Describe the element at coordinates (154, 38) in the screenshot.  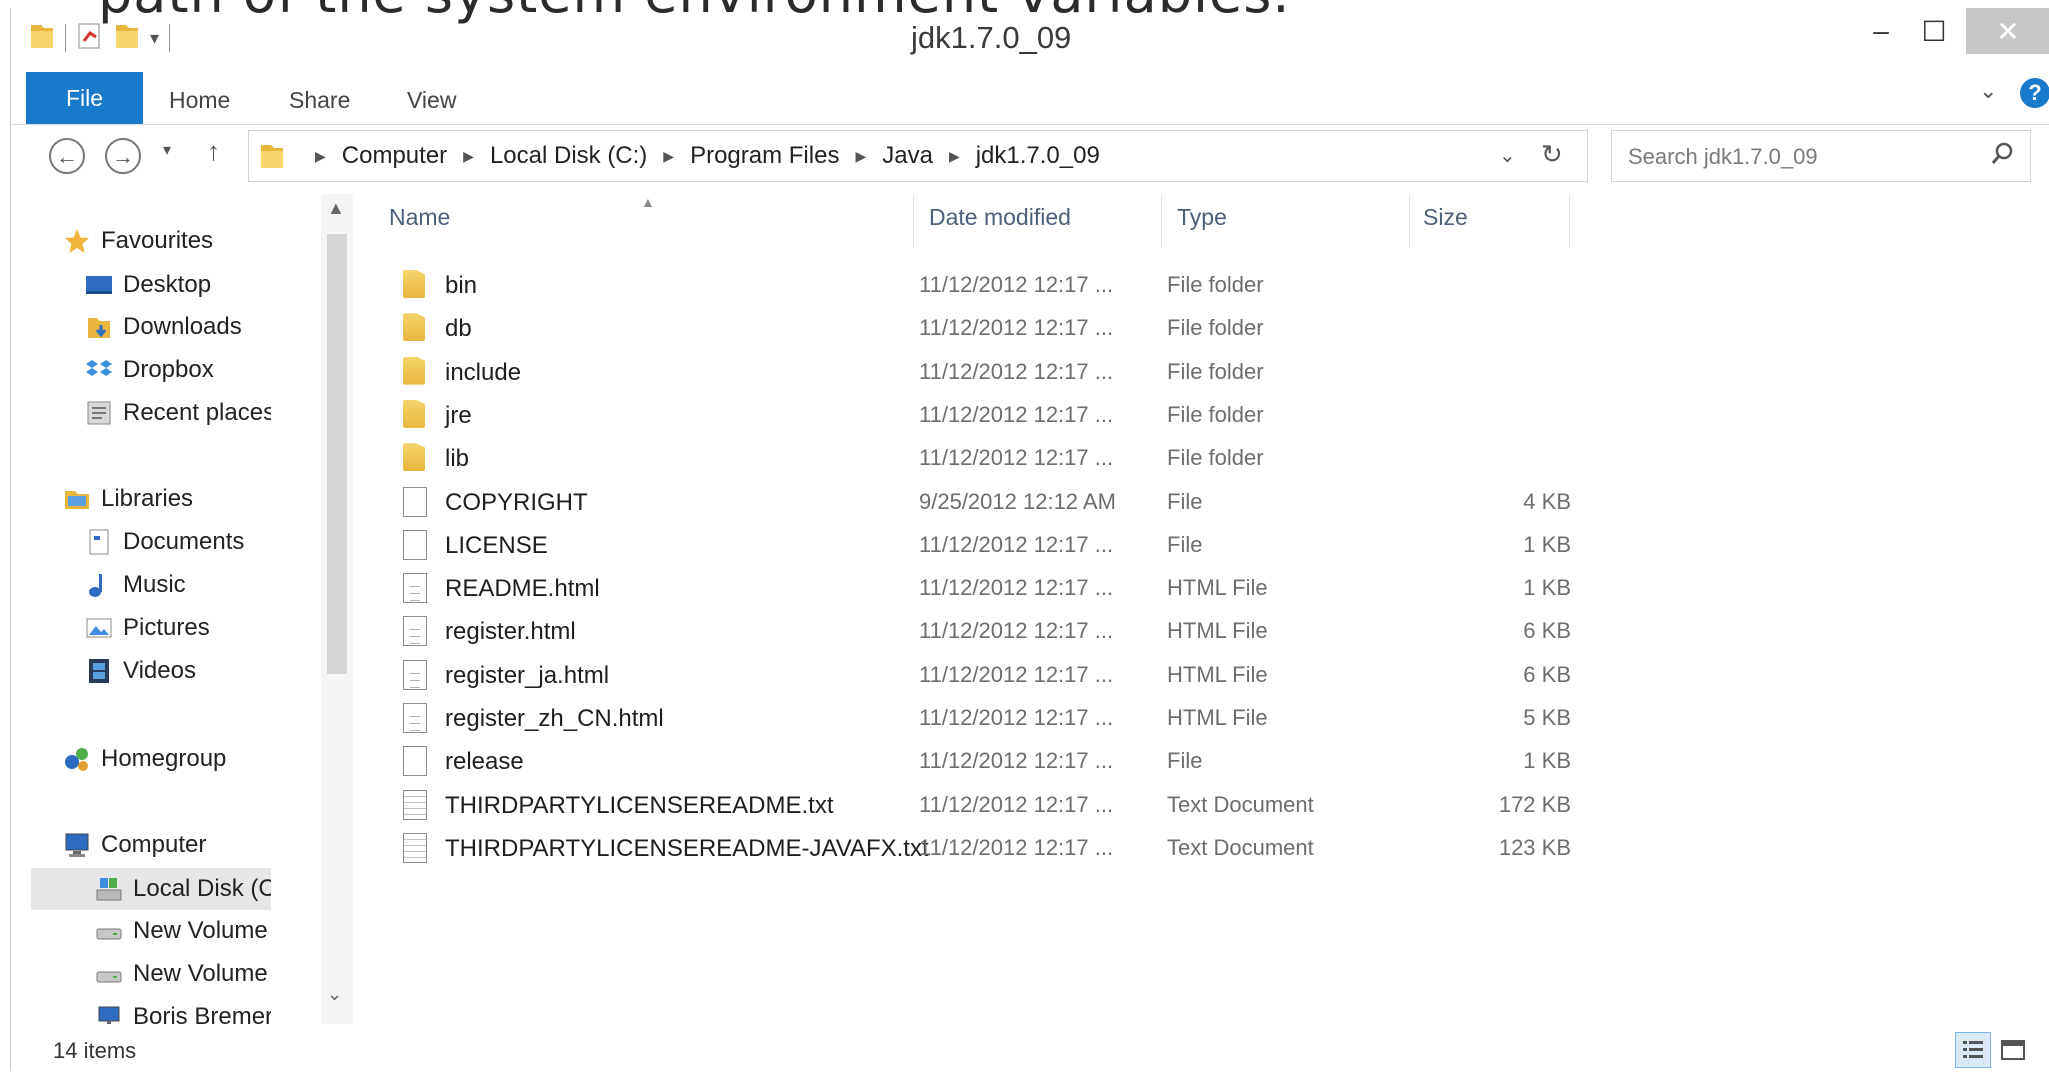
I see `customize-toolbar-icon: ▾` at that location.